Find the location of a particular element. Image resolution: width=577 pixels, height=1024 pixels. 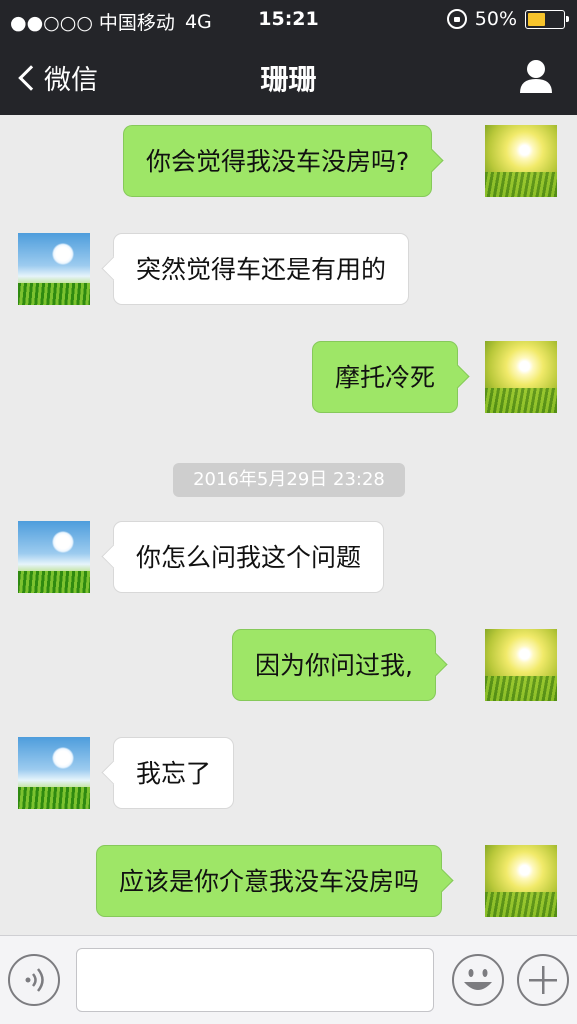

nav-bar: 微信 珊珊 is located at coordinates (288, 77).